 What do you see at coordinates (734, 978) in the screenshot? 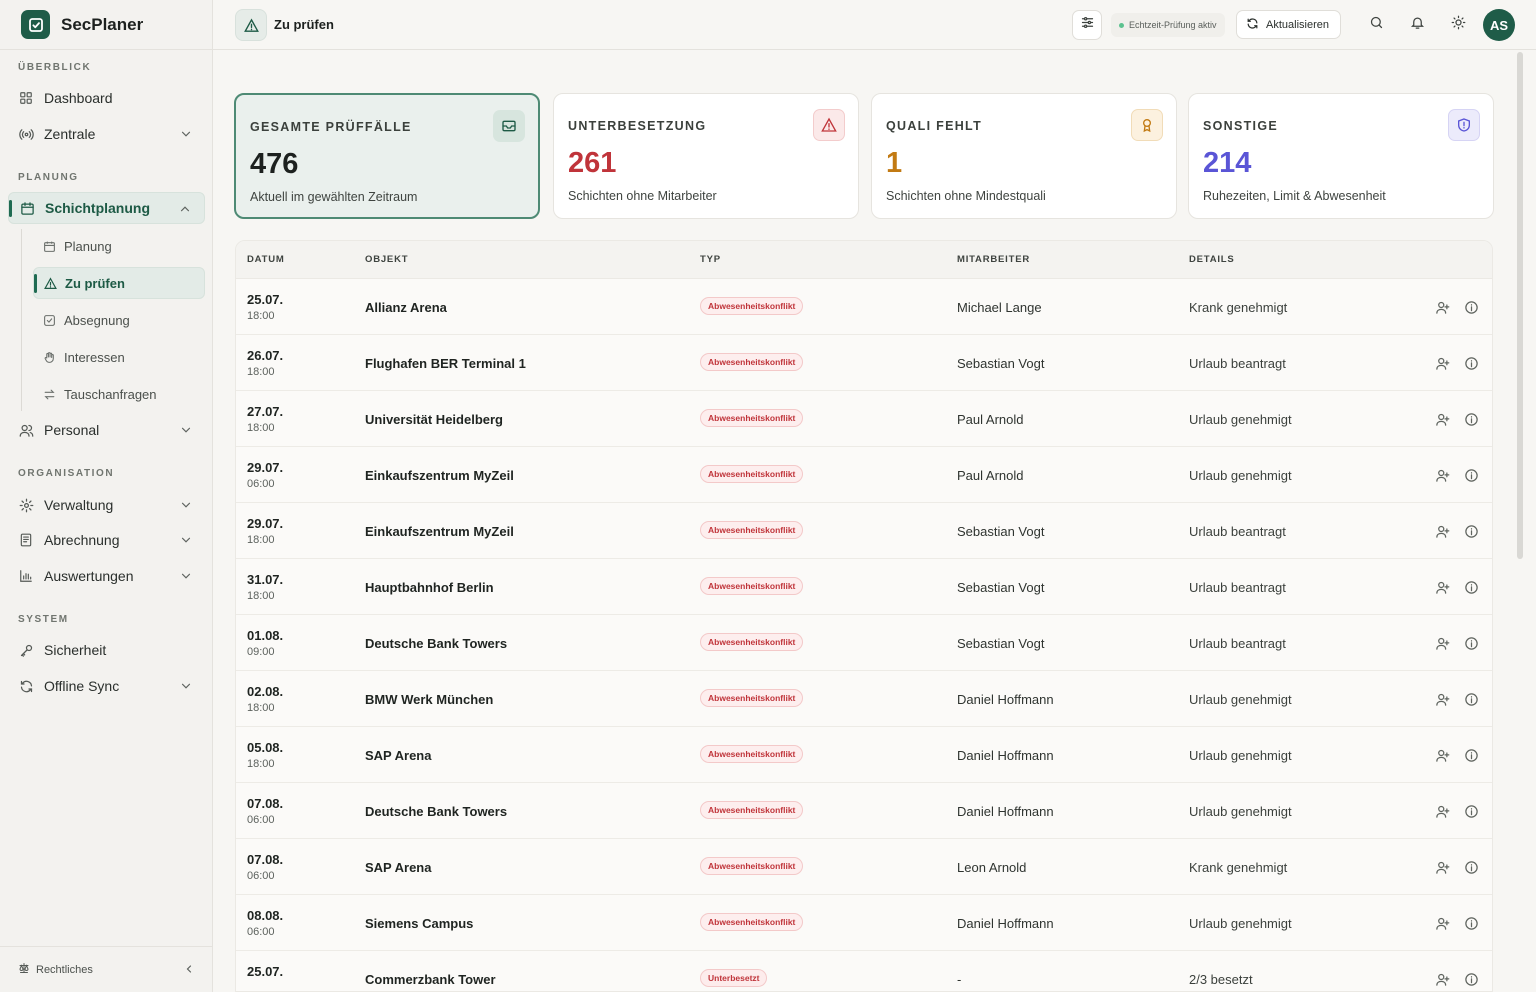
I see `type-badge: Unterbesetzt` at bounding box center [734, 978].